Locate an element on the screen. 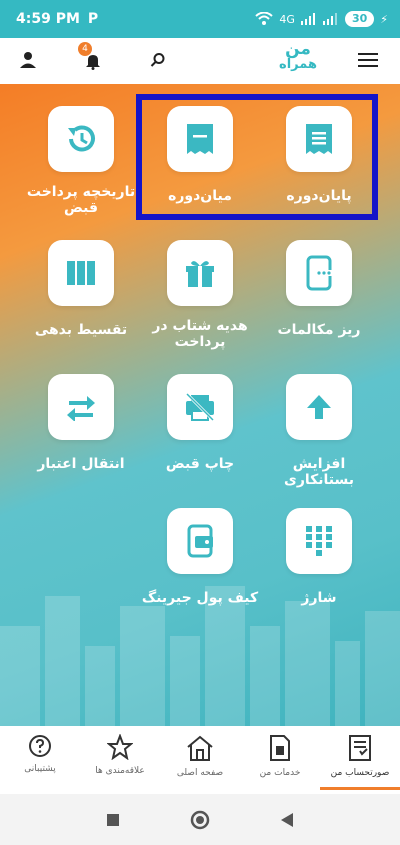 The image size is (400, 845). menu-icon is located at coordinates (368, 60).